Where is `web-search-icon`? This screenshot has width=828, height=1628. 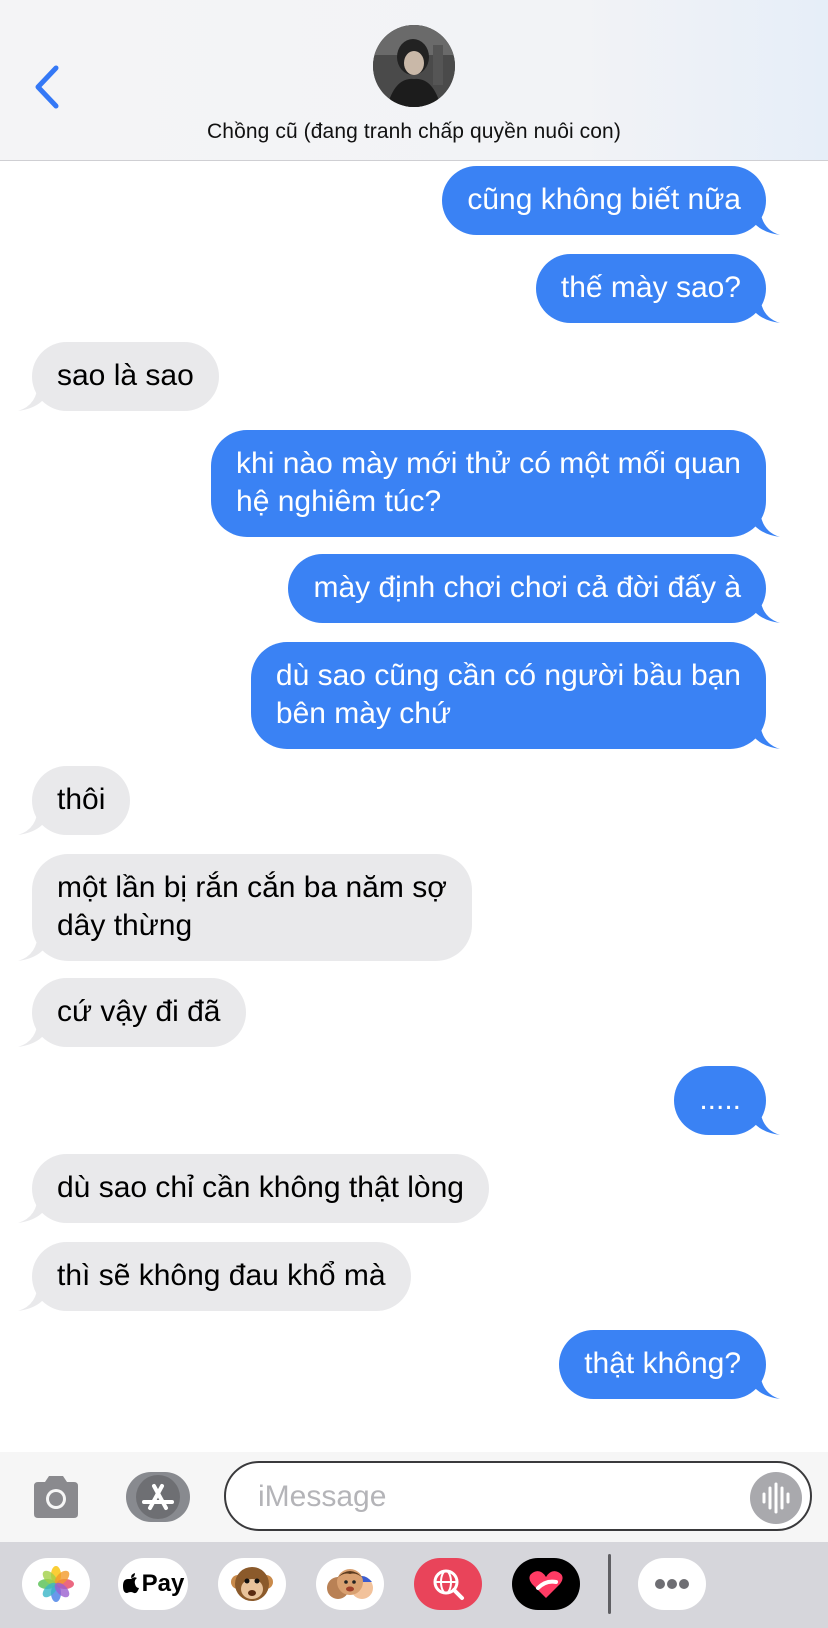
web-search-icon is located at coordinates (448, 1584).